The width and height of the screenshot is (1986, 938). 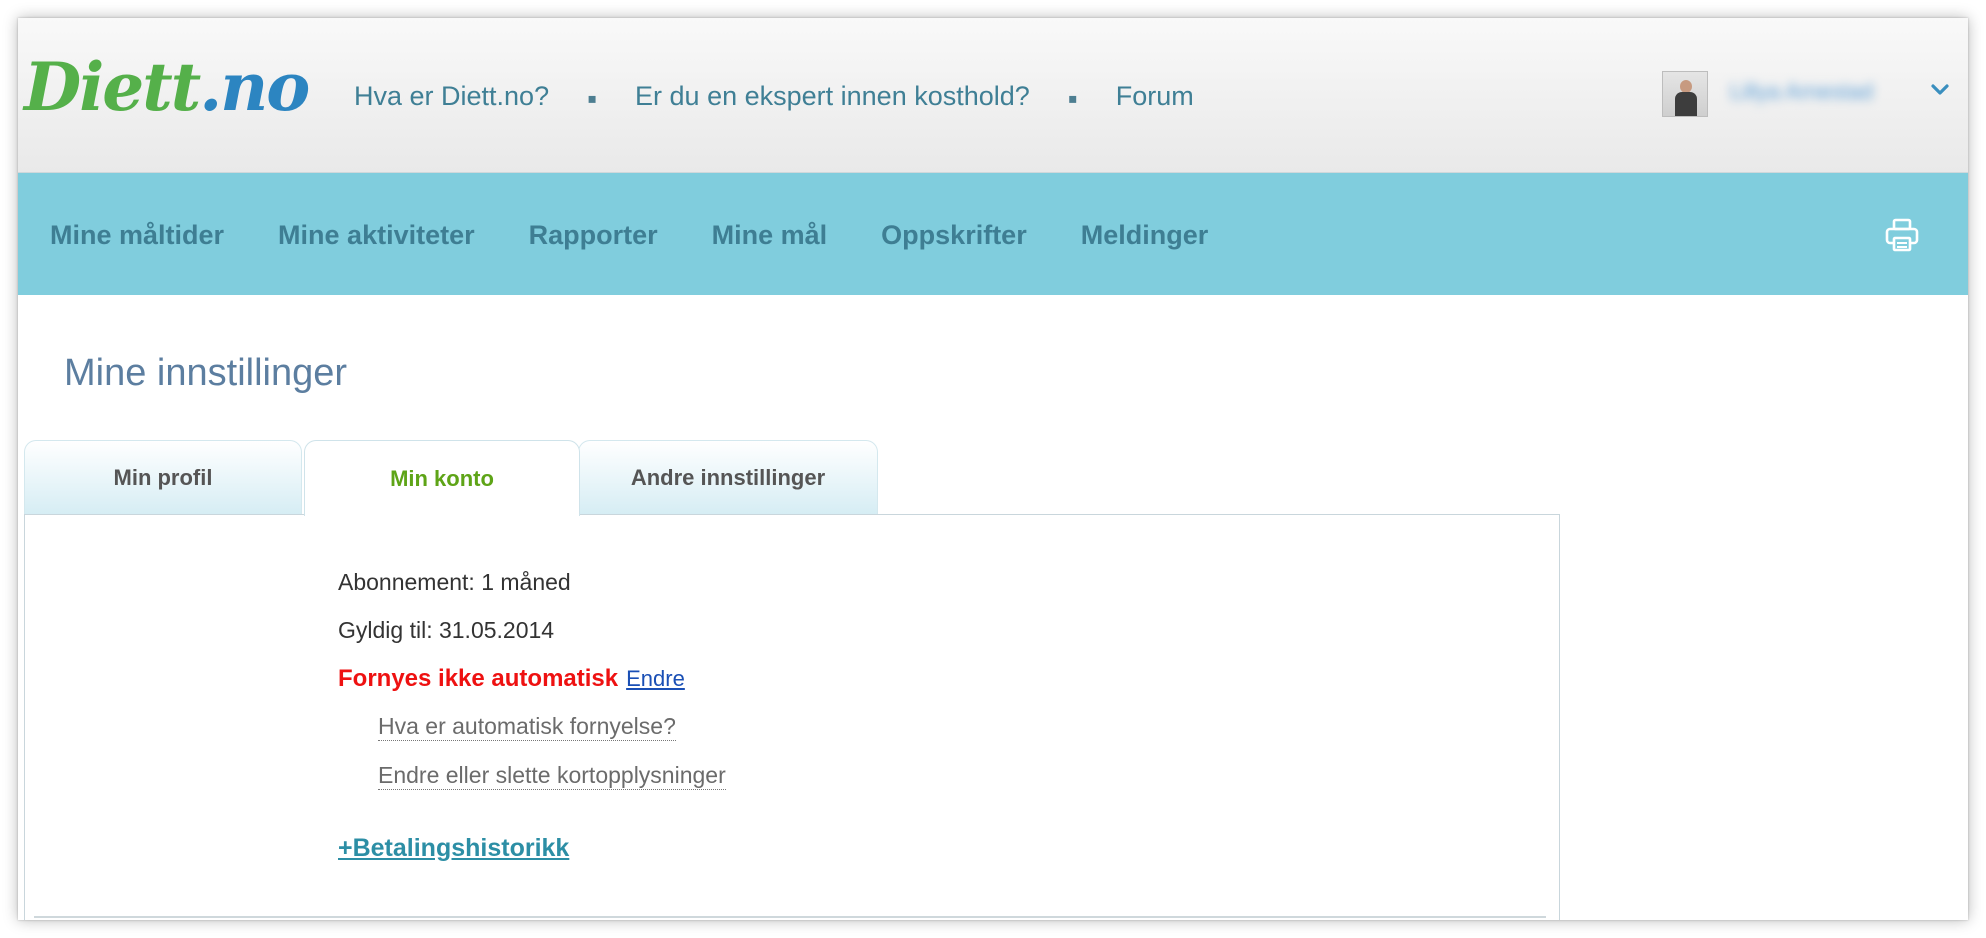 What do you see at coordinates (954, 235) in the screenshot?
I see `nav-item-recipes: Oppskrifter` at bounding box center [954, 235].